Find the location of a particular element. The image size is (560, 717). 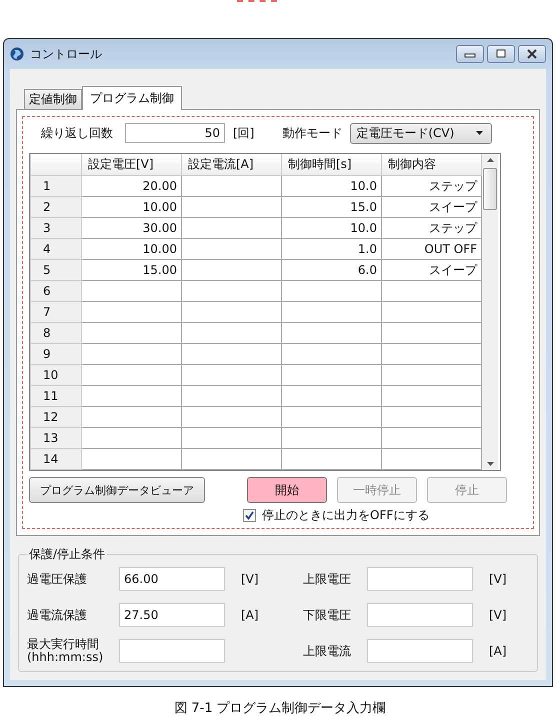

table-cell: 6.0 is located at coordinates (332, 270).